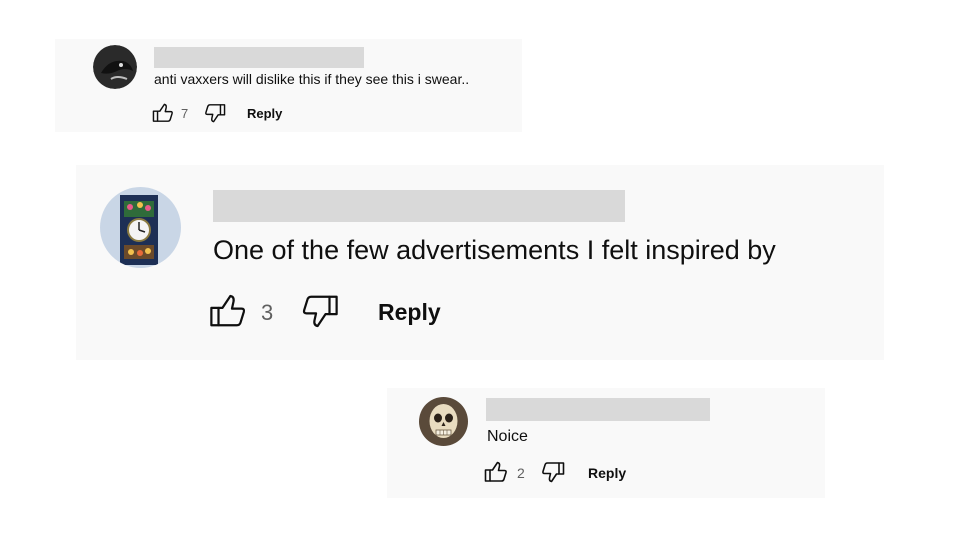  I want to click on skull-avatar-icon, so click(443, 421).